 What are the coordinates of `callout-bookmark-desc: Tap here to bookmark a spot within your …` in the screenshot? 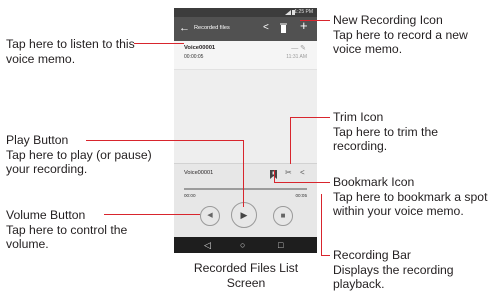 It's located at (410, 204).